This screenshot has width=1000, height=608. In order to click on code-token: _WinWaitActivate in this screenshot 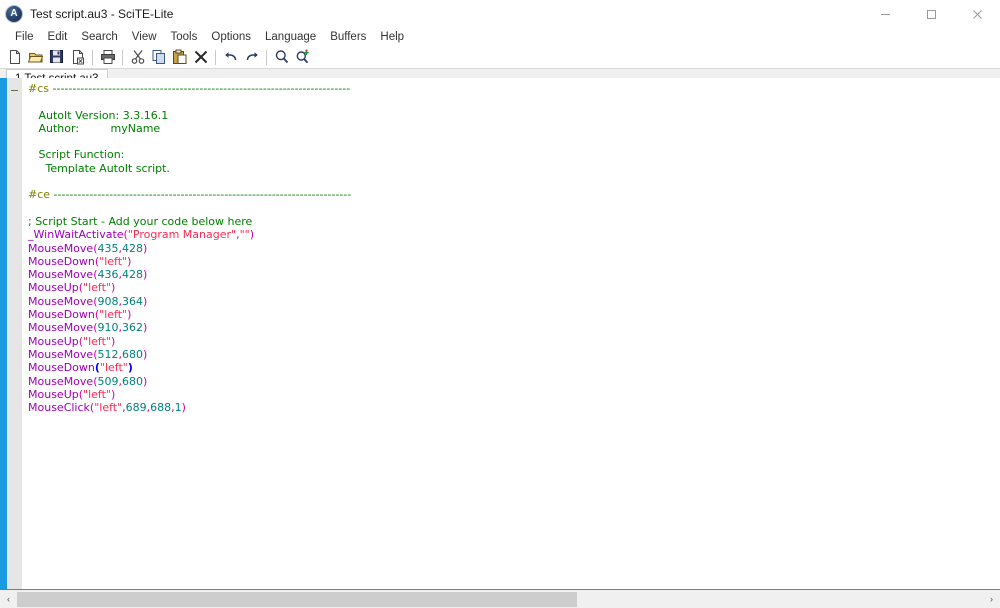, I will do `click(76, 235)`.